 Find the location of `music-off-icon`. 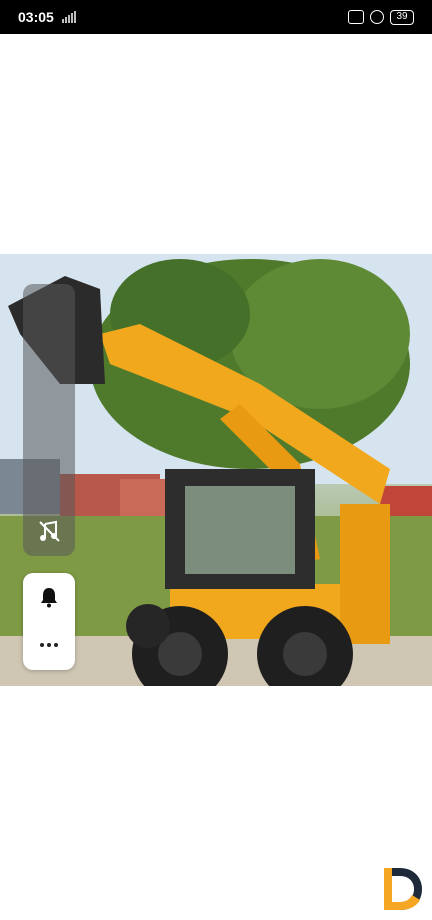

music-off-icon is located at coordinates (49, 531).